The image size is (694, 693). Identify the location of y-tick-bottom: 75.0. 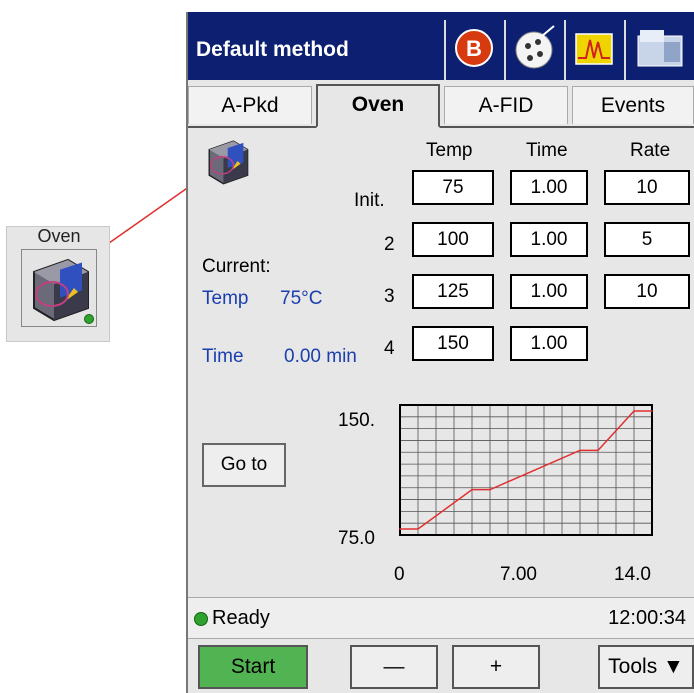
(356, 538).